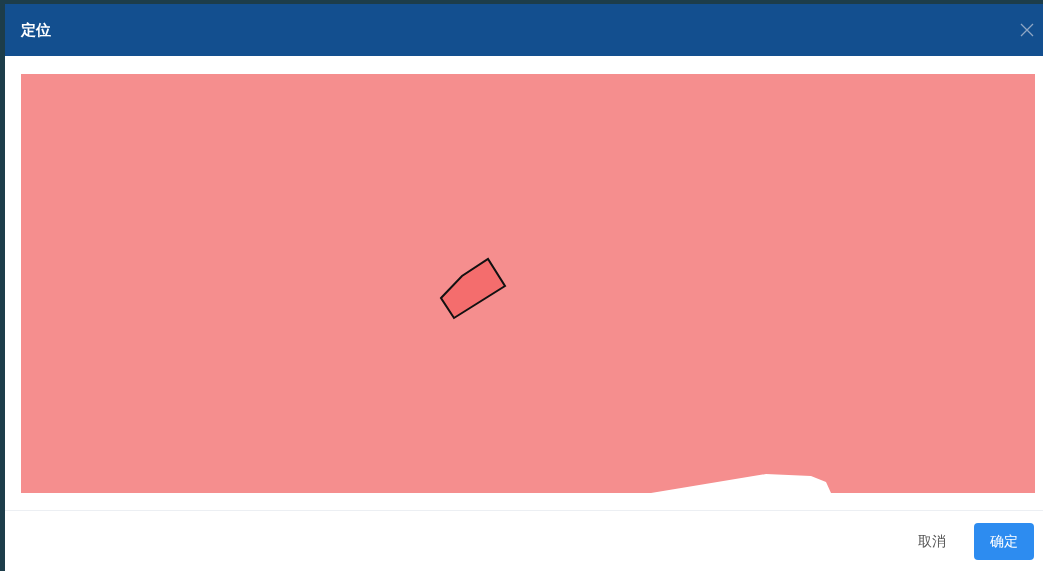 The height and width of the screenshot is (571, 1043). I want to click on close-icon, so click(1027, 30).